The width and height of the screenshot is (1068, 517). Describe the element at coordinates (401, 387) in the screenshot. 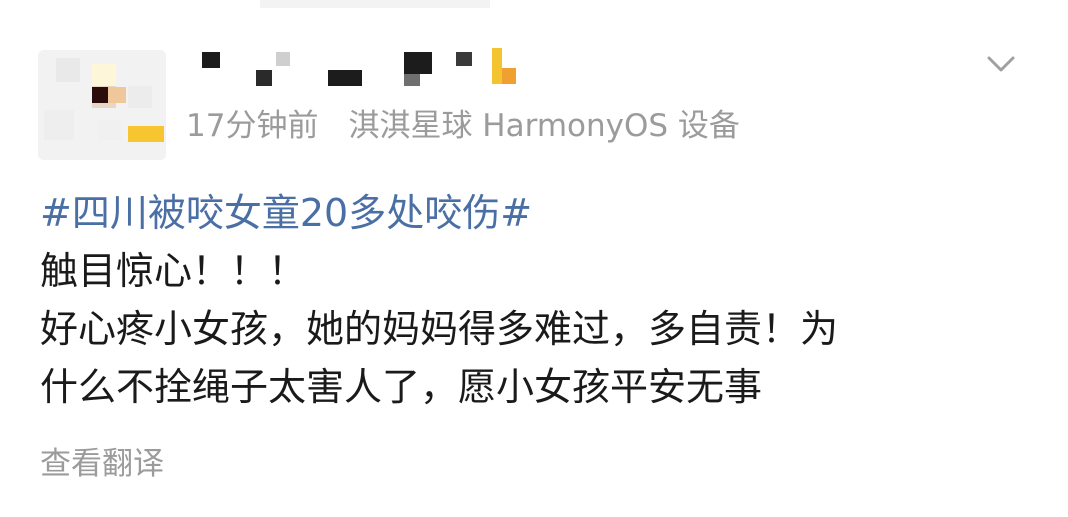

I see `post-text-line: 什么不拴绳子太害人了，愿小女孩平安无事` at that location.